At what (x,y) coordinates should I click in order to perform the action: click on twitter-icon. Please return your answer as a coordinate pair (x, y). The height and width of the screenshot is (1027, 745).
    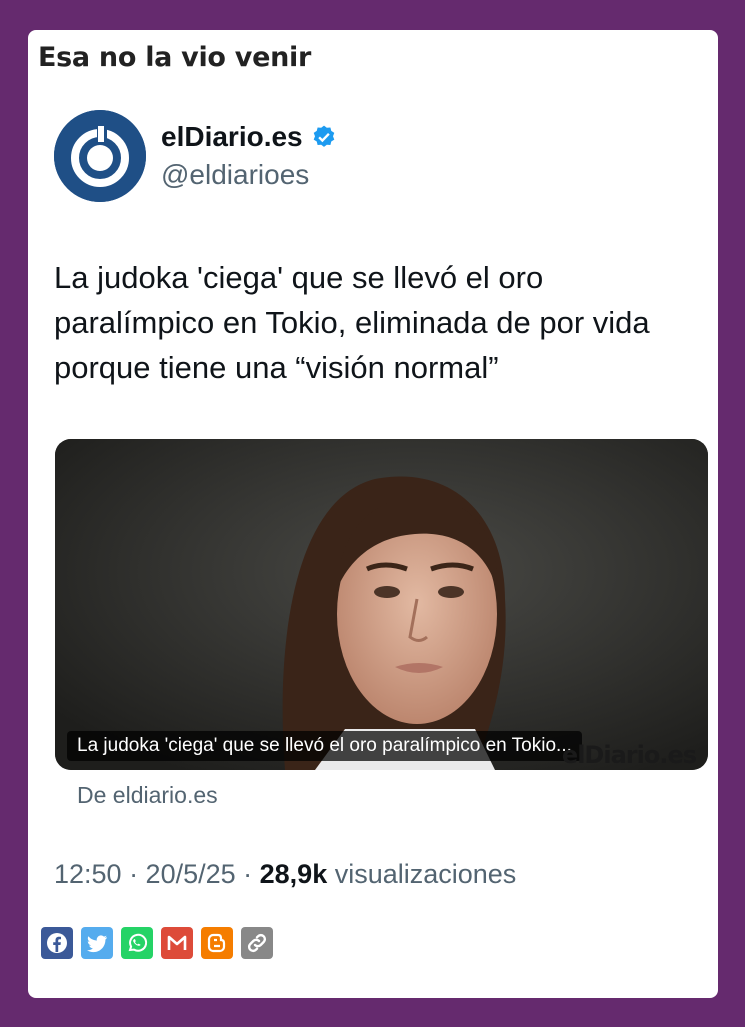
    Looking at the image, I should click on (97, 944).